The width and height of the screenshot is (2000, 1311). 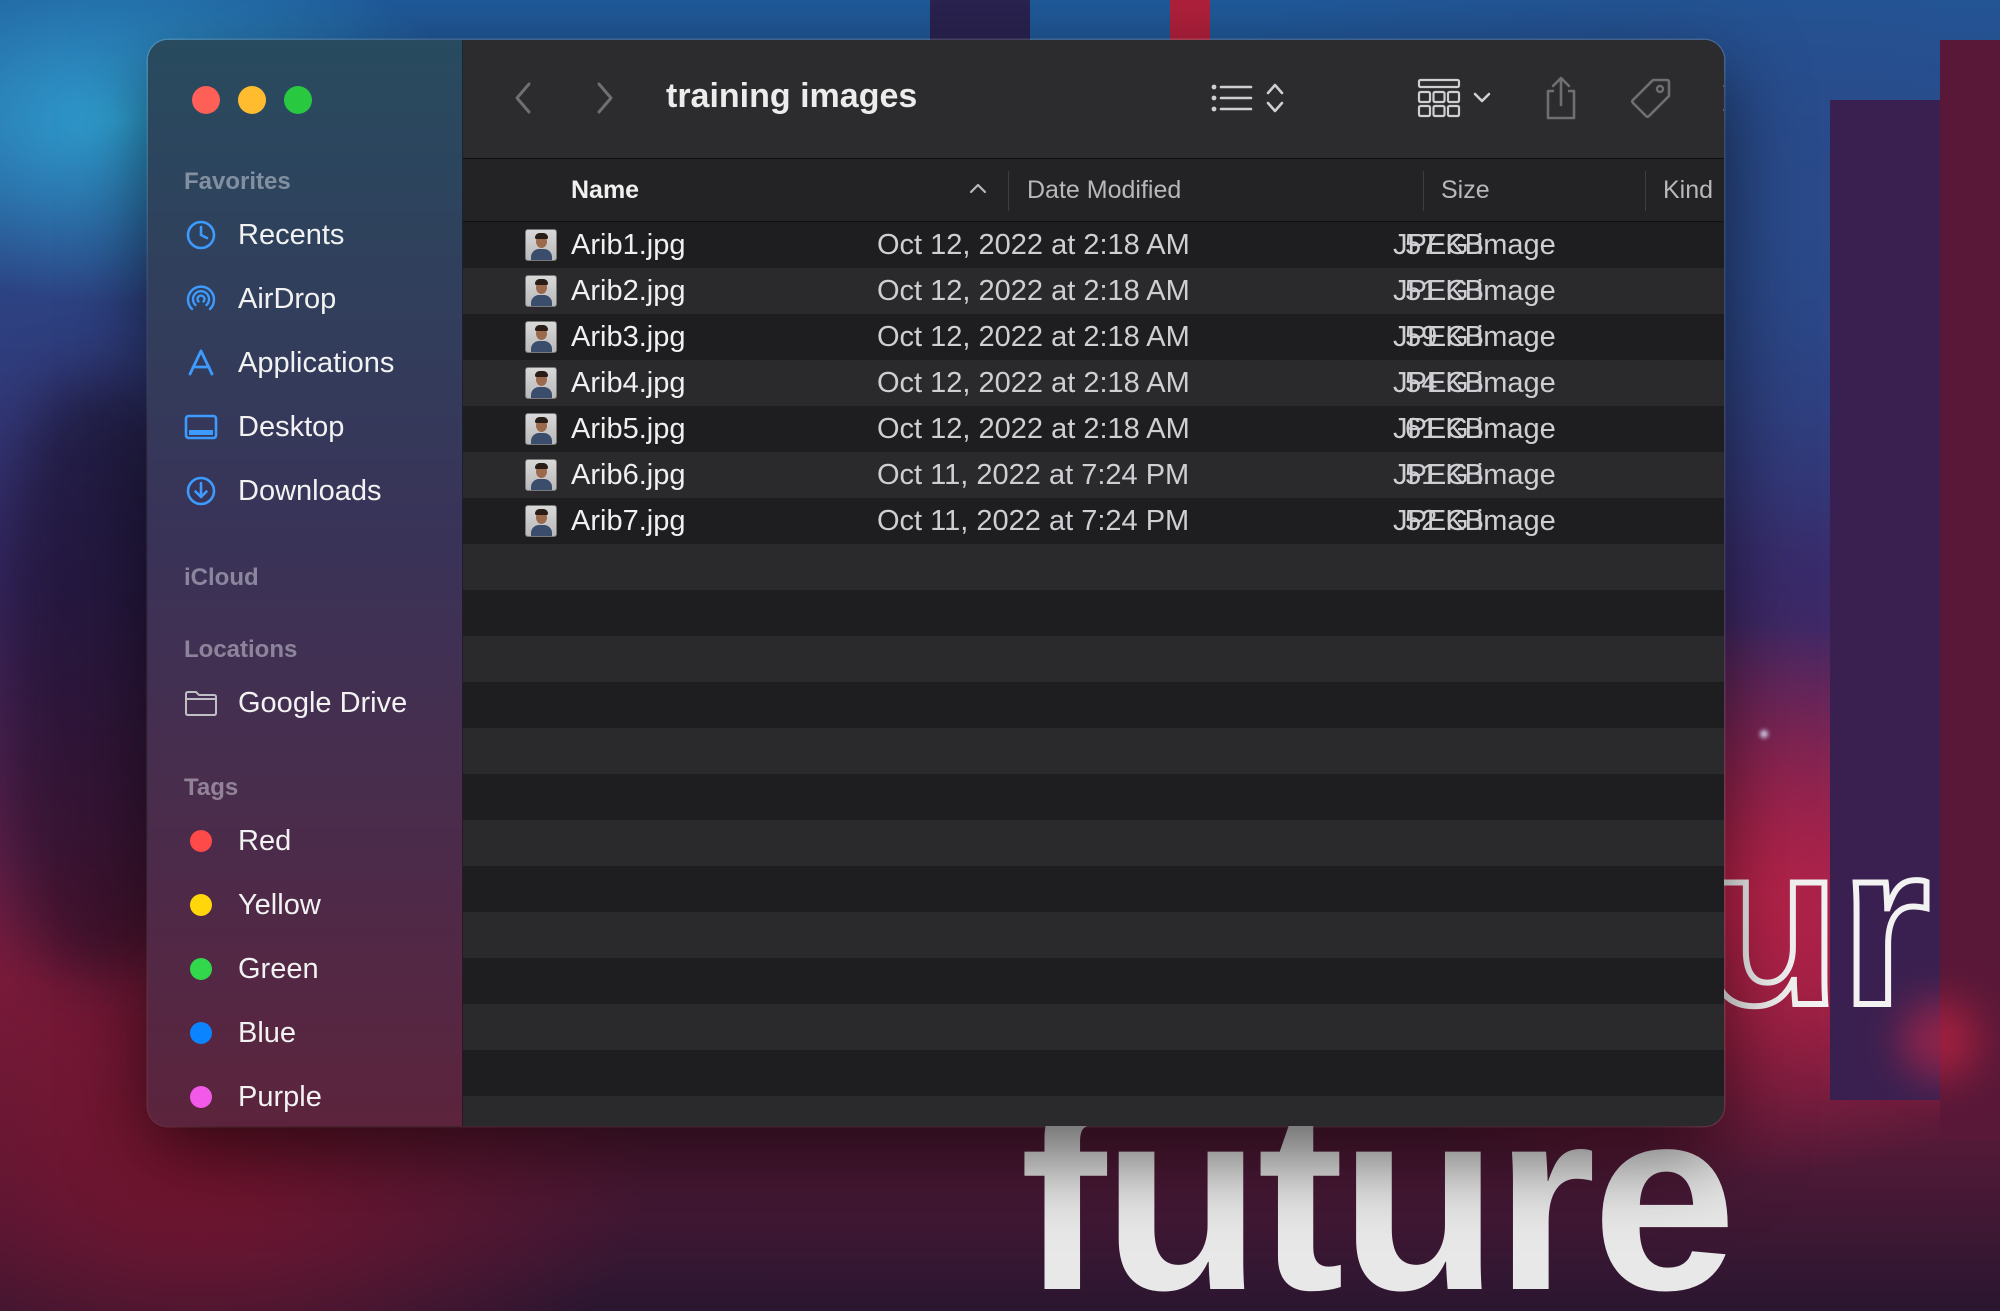 What do you see at coordinates (265, 840) in the screenshot?
I see `sidebar-item-label: Red` at bounding box center [265, 840].